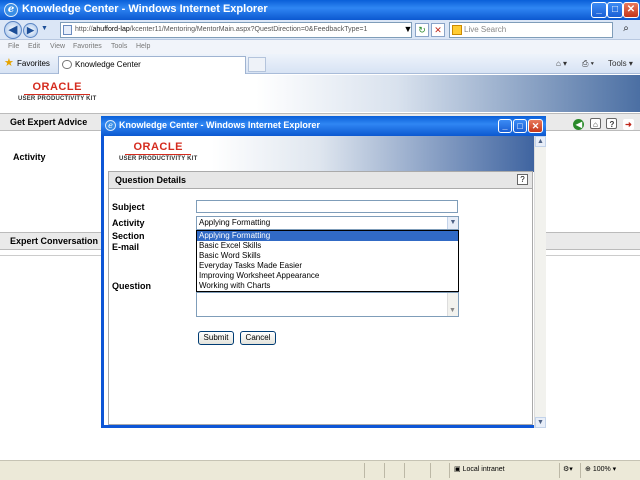  I want to click on refresh-icon: ↻, so click(422, 30).